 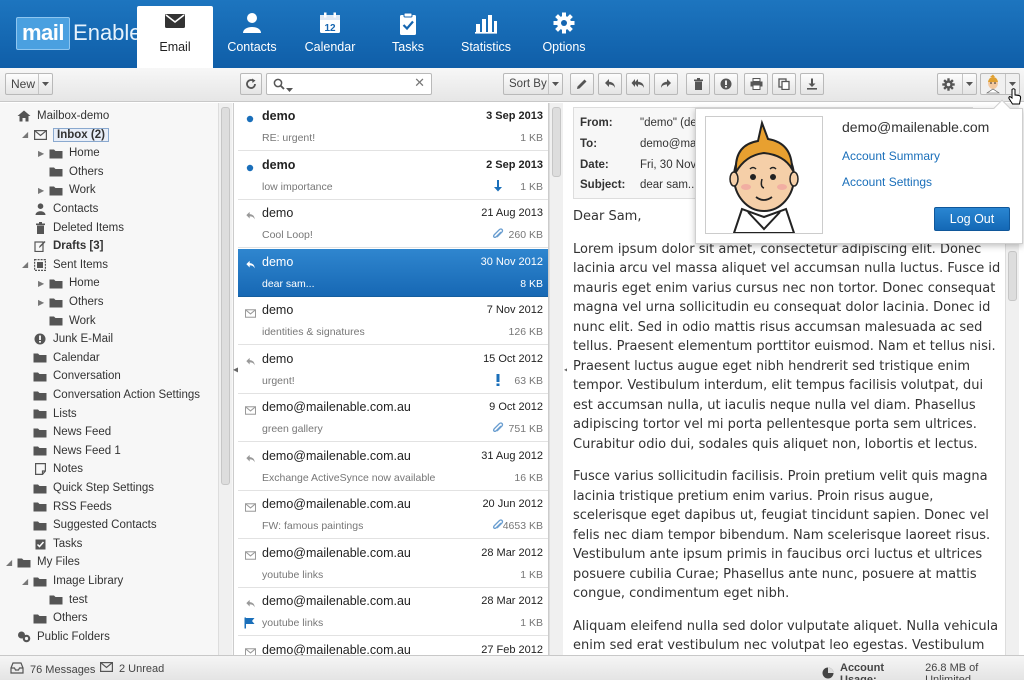 I want to click on folder-item: Conversation Action Settings, so click(x=111, y=395).